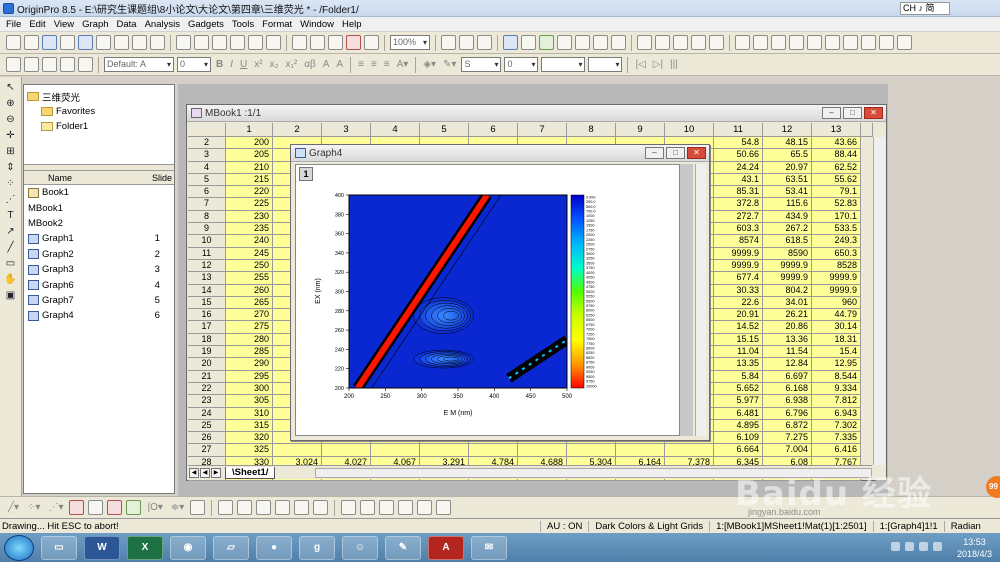 The image size is (1000, 562). What do you see at coordinates (680, 42) in the screenshot?
I see `layer-top-icon` at bounding box center [680, 42].